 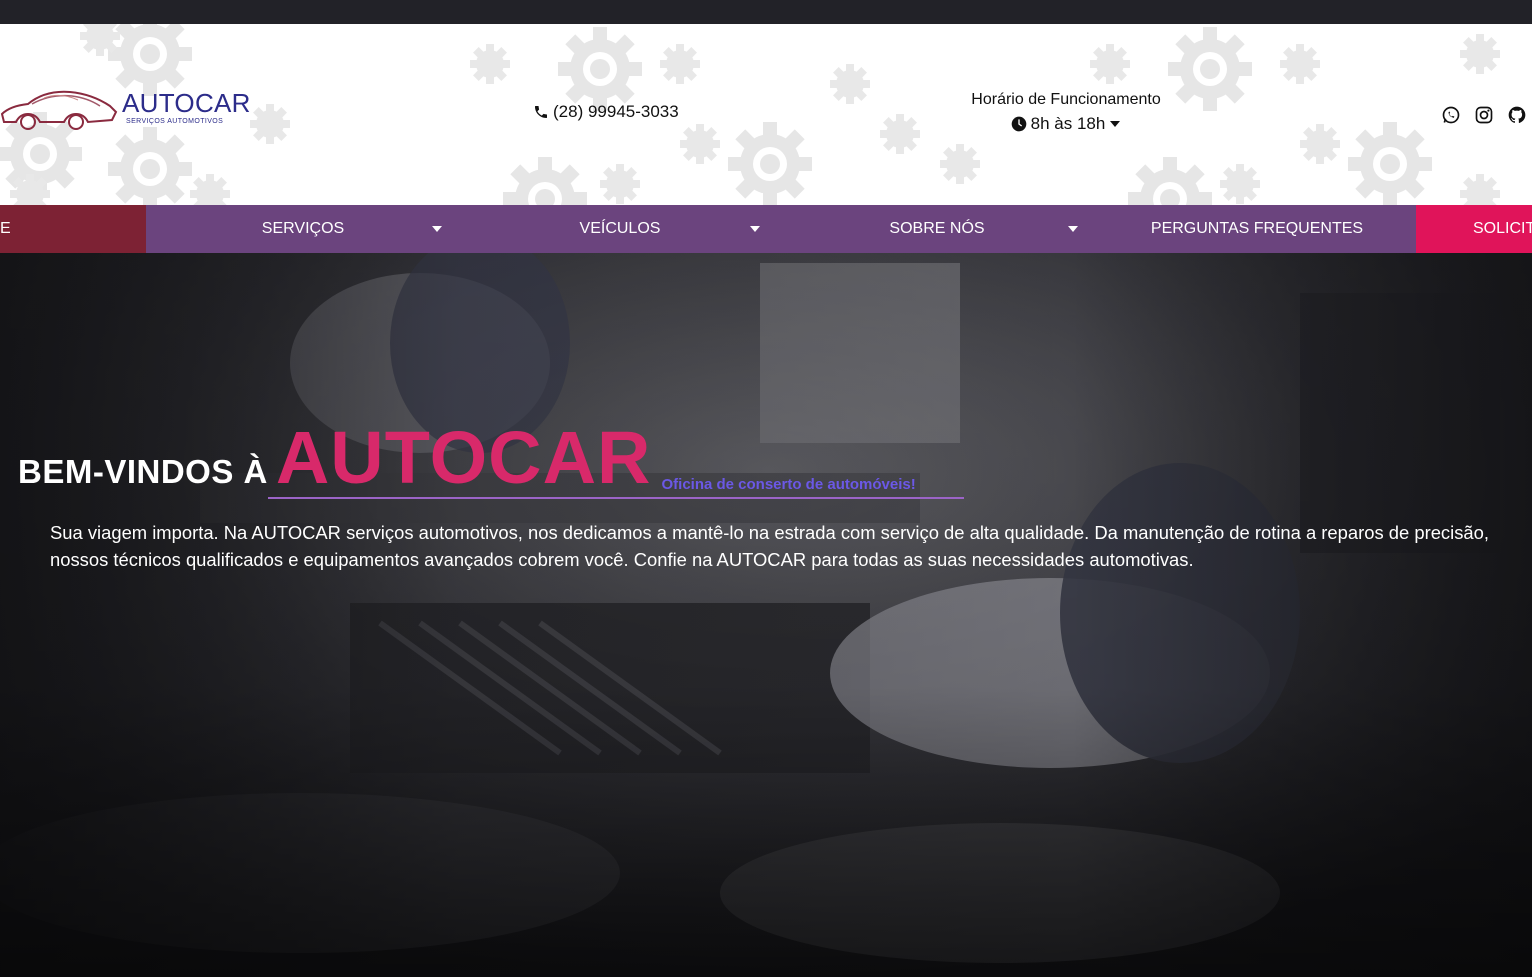 I want to click on nav-home-label: E, so click(x=5, y=228).